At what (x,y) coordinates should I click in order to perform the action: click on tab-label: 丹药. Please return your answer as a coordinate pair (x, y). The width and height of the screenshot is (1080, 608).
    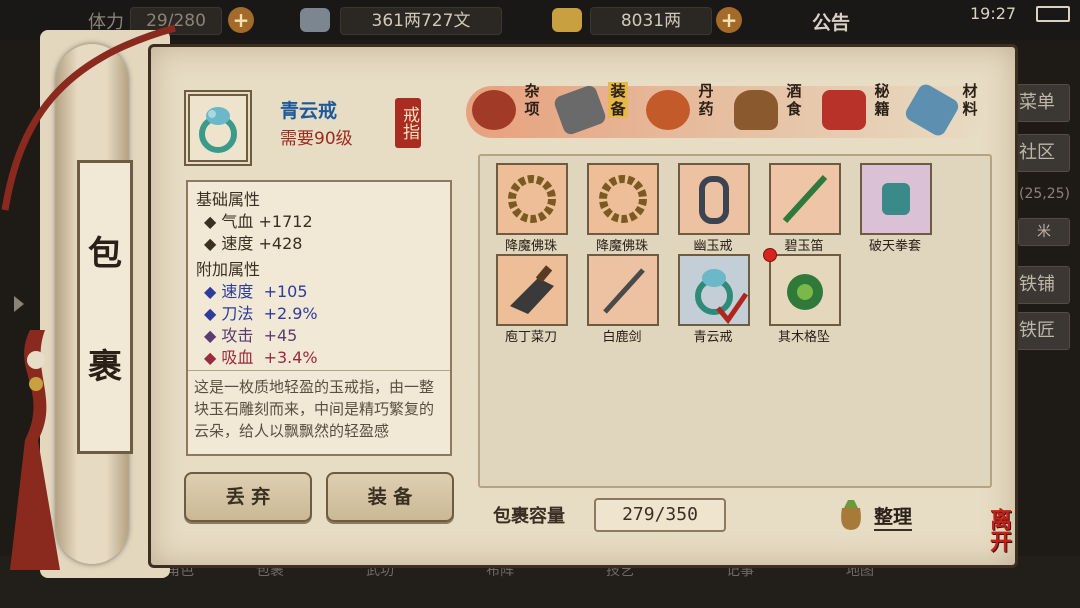
    Looking at the image, I should click on (706, 100).